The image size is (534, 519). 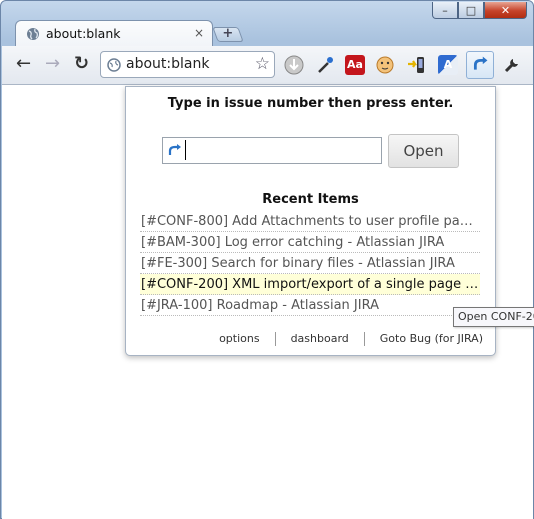 I want to click on eyedropper-icon, so click(x=325, y=65).